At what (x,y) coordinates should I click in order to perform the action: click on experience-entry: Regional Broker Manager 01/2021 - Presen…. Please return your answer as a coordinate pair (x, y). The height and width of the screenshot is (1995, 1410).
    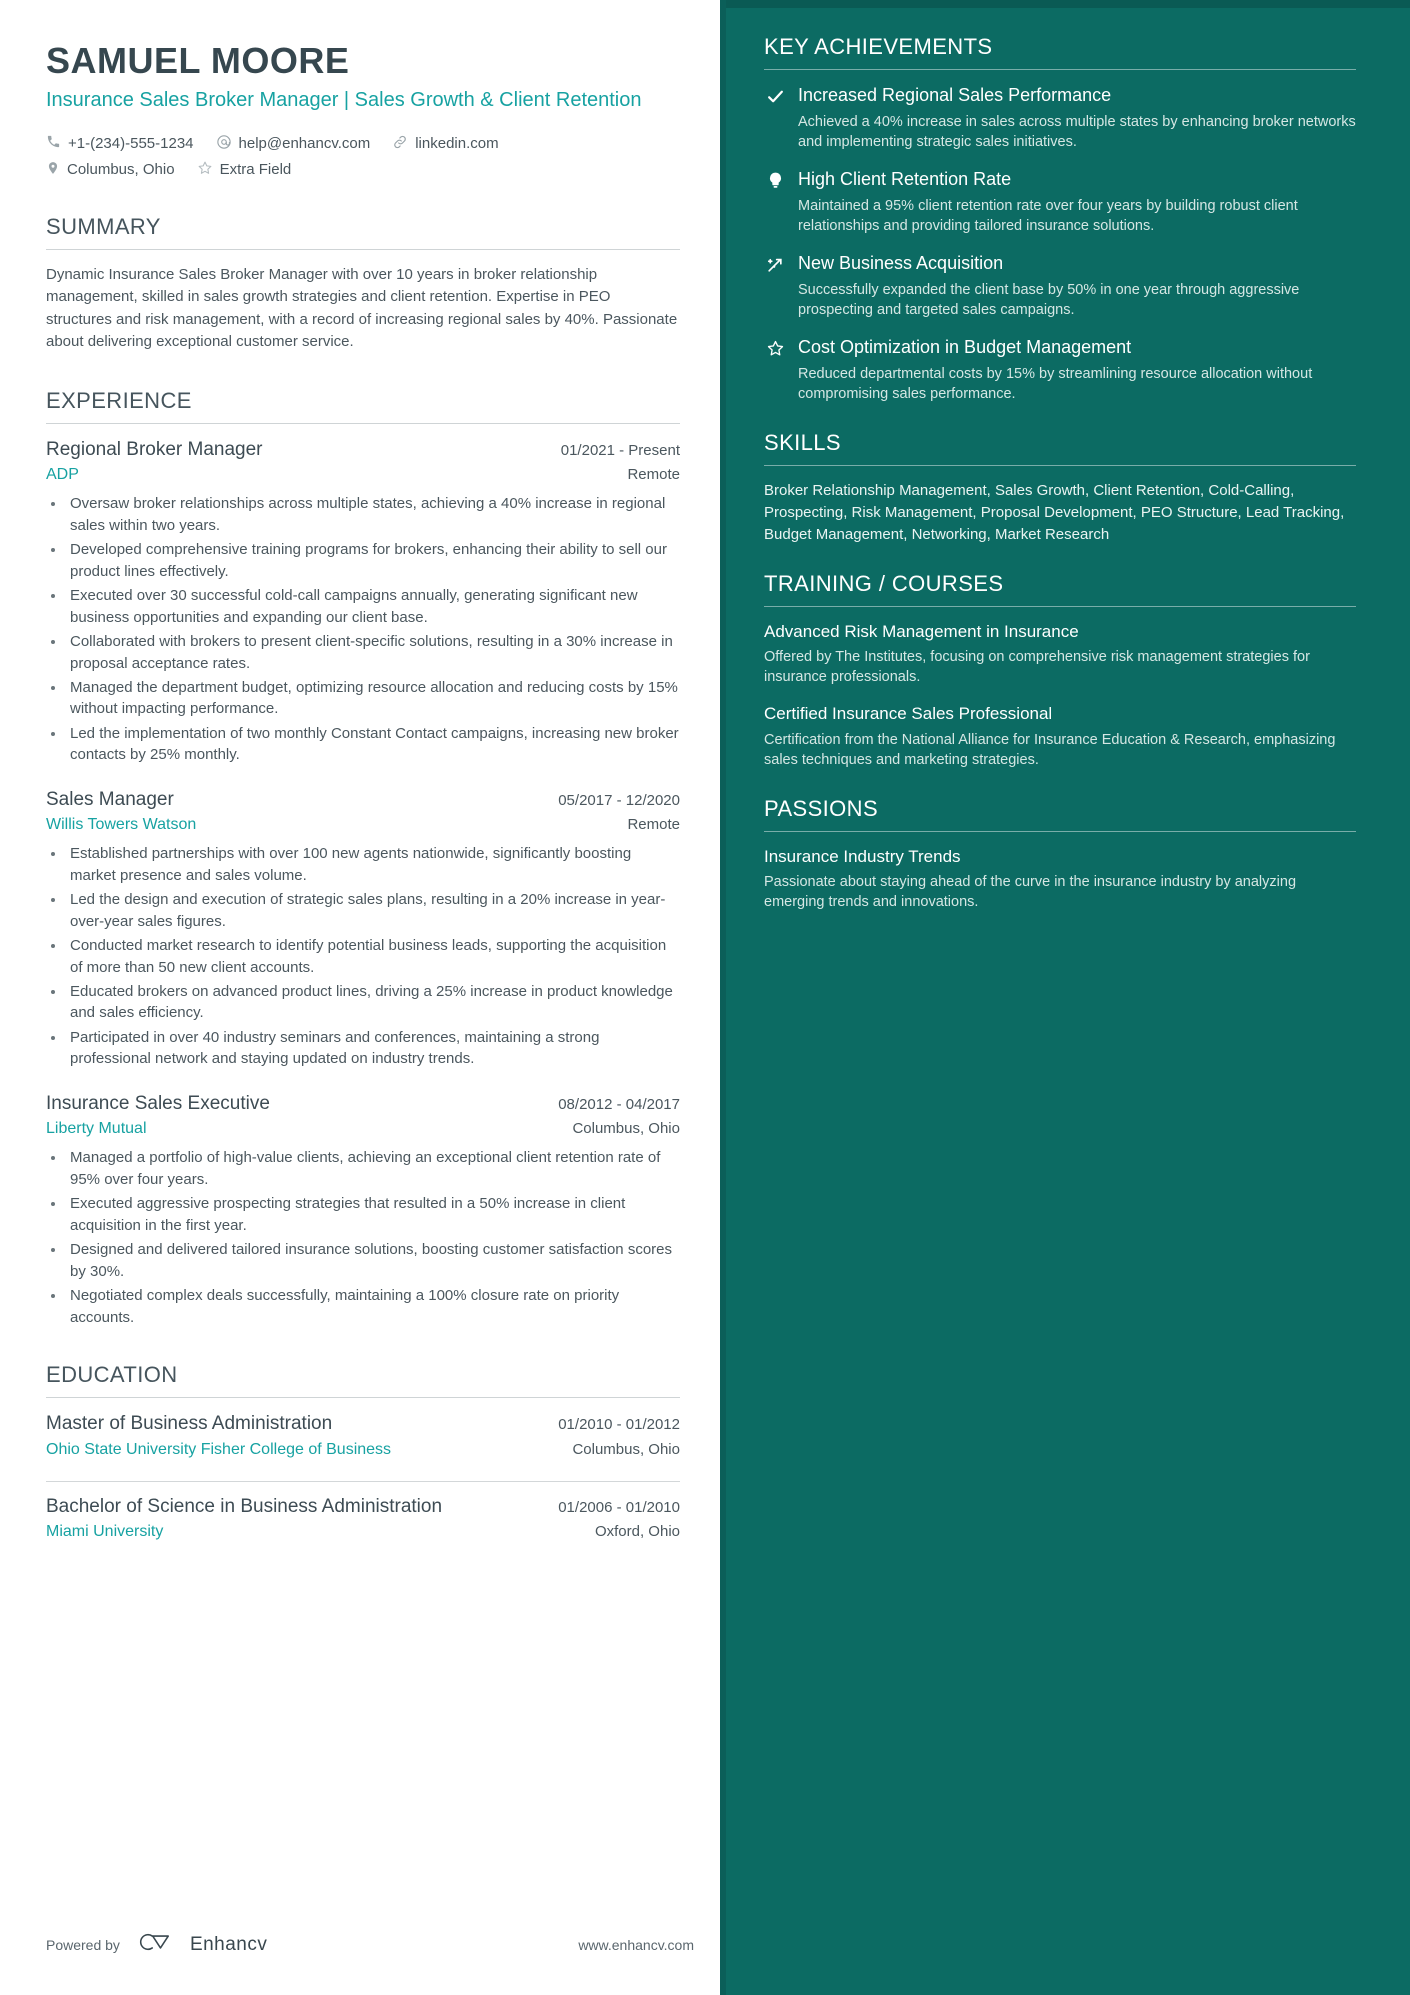
    Looking at the image, I should click on (363, 602).